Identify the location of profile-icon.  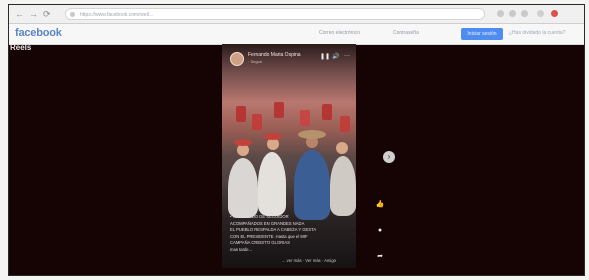
(554, 13).